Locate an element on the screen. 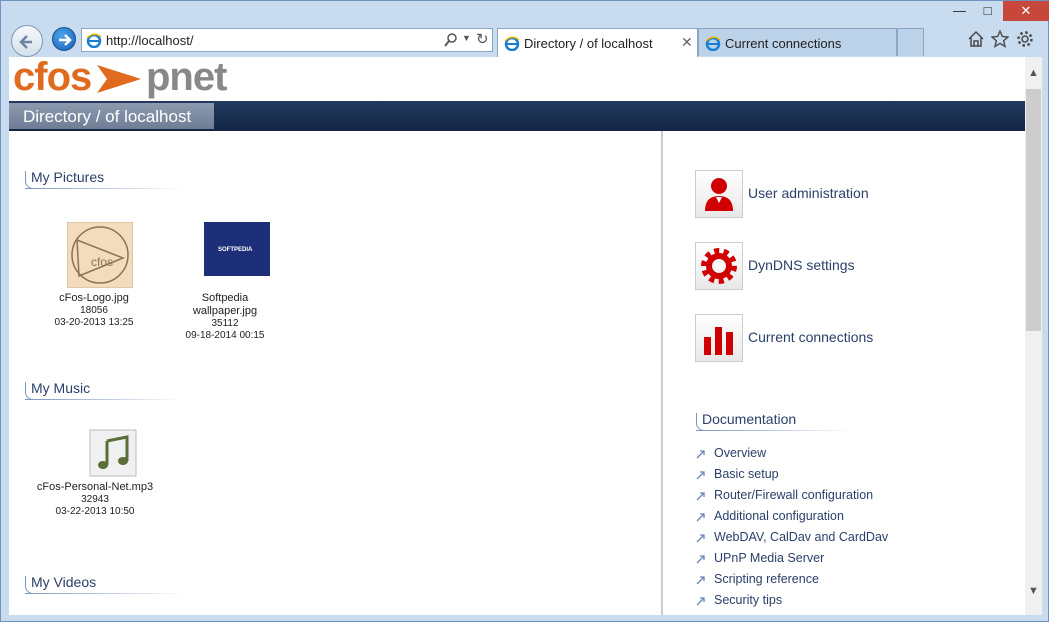 This screenshot has height=622, width=1049. doc-link-text: Basic setup is located at coordinates (746, 474).